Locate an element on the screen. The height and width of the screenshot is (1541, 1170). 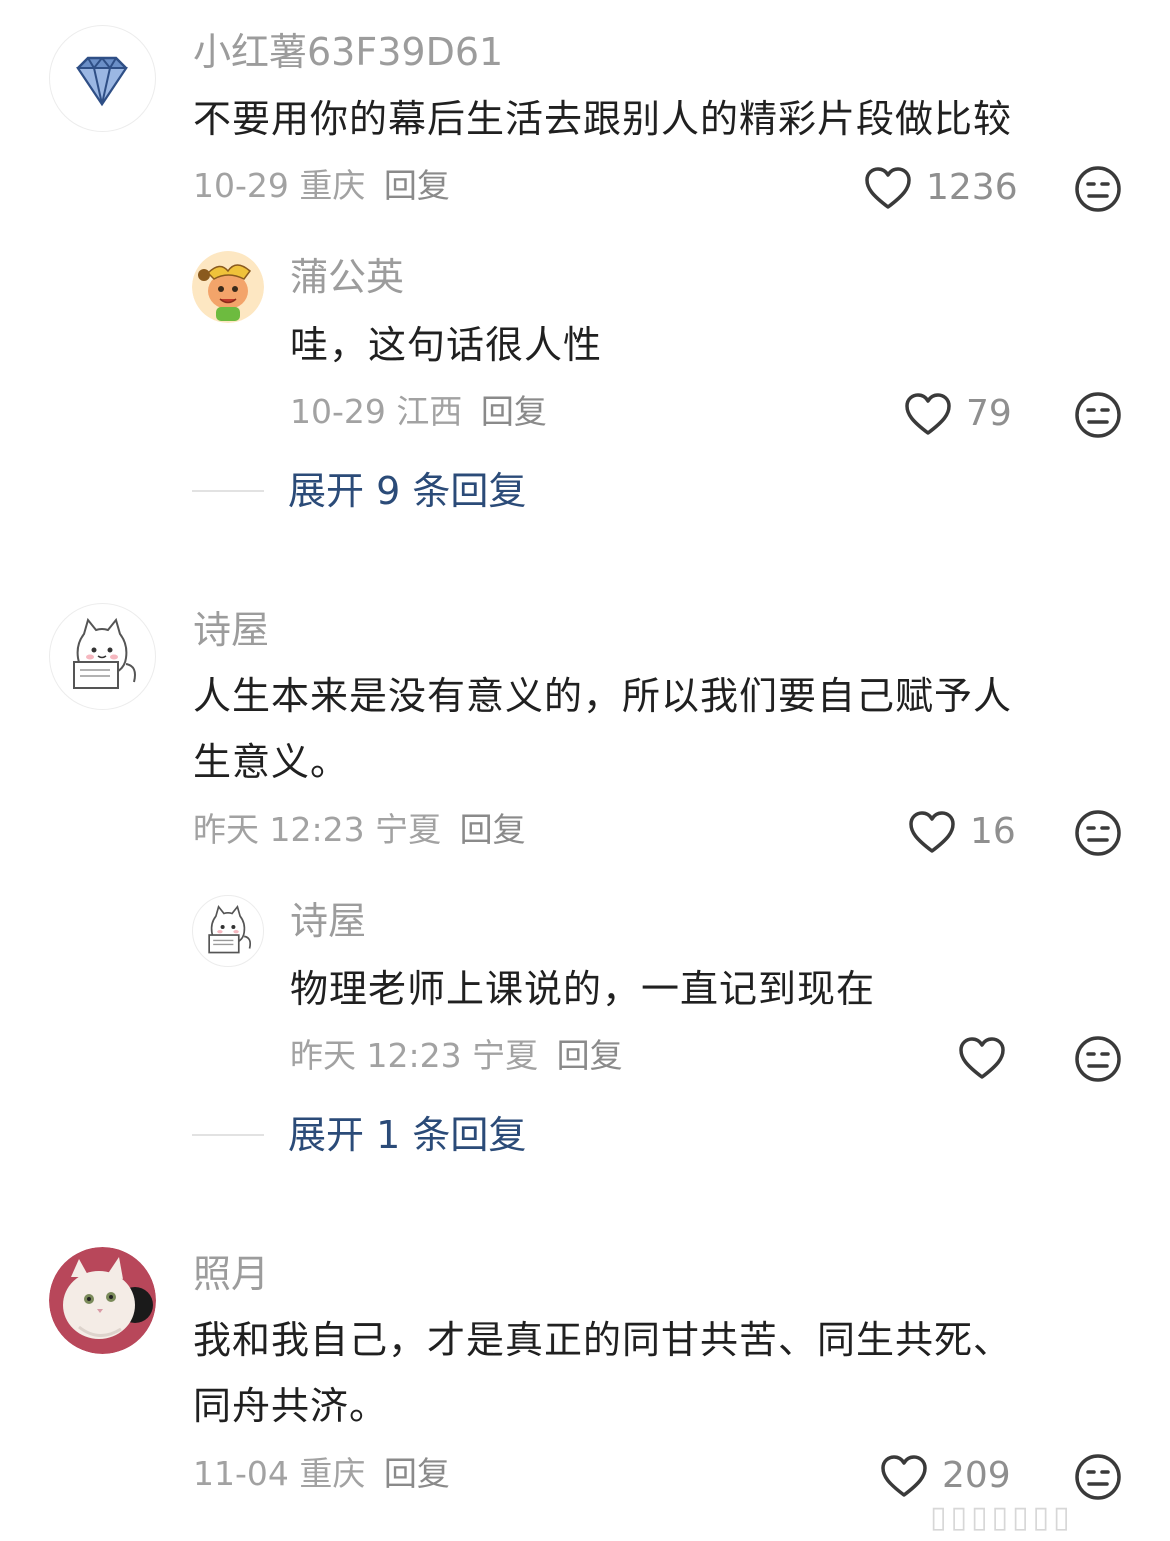
like-count: 16 is located at coordinates (993, 831).